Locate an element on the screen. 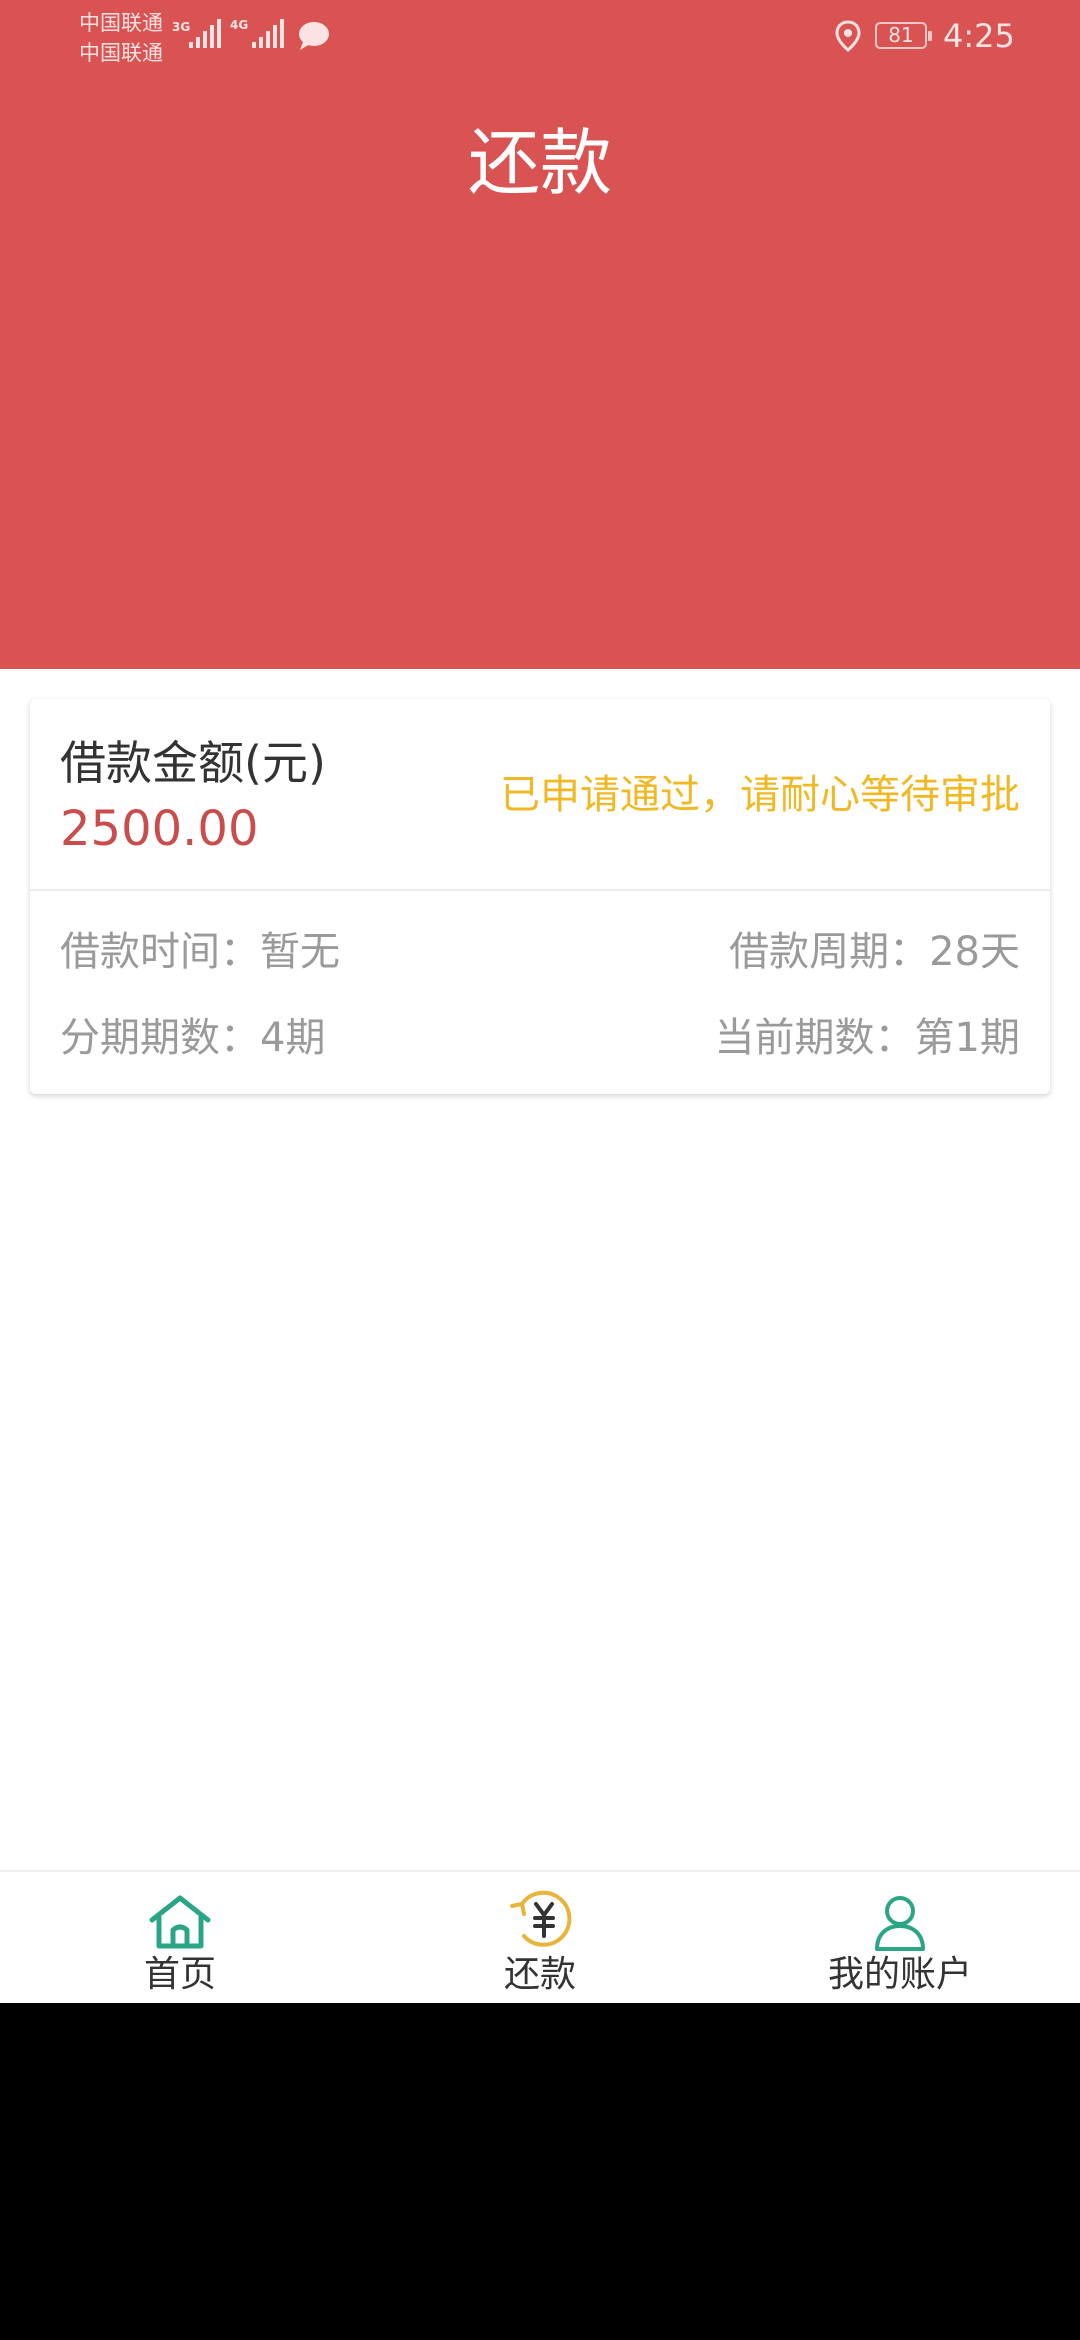  tab-home: 首页 is located at coordinates (180, 1937).